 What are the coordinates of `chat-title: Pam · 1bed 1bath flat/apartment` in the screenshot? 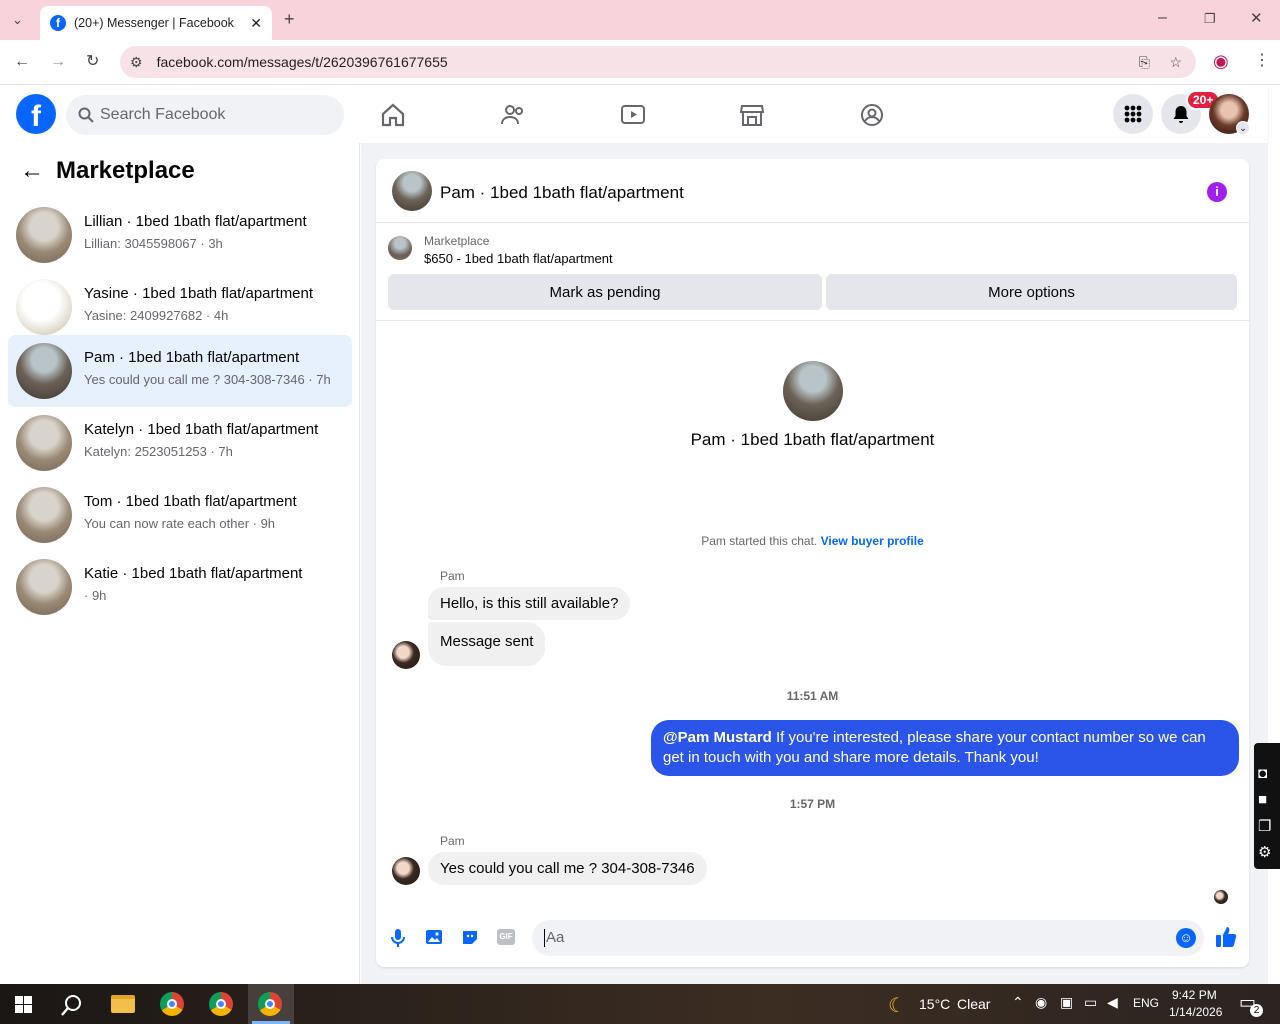 It's located at (562, 193).